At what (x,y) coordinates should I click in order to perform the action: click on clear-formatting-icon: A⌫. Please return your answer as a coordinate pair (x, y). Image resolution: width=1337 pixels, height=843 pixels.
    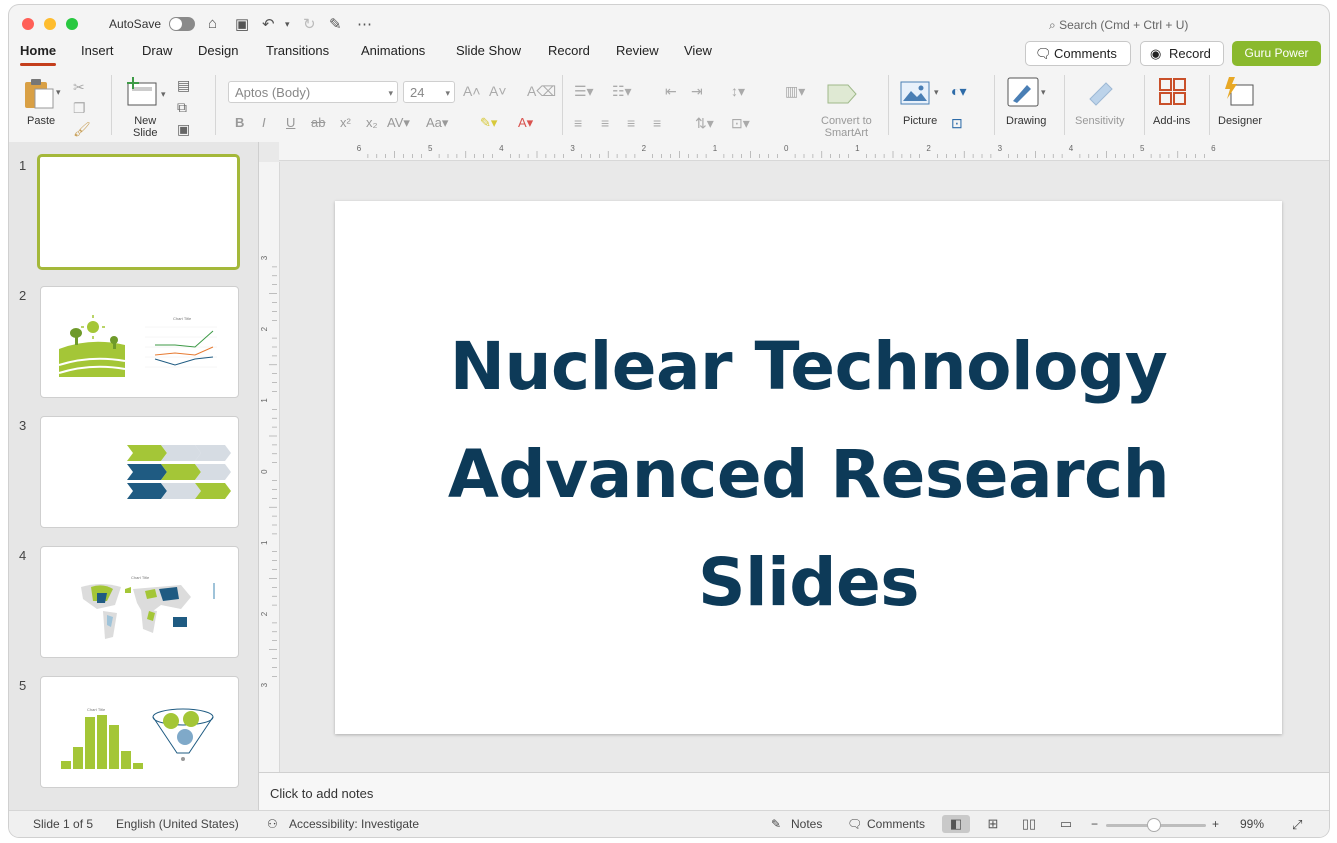
    Looking at the image, I should click on (541, 91).